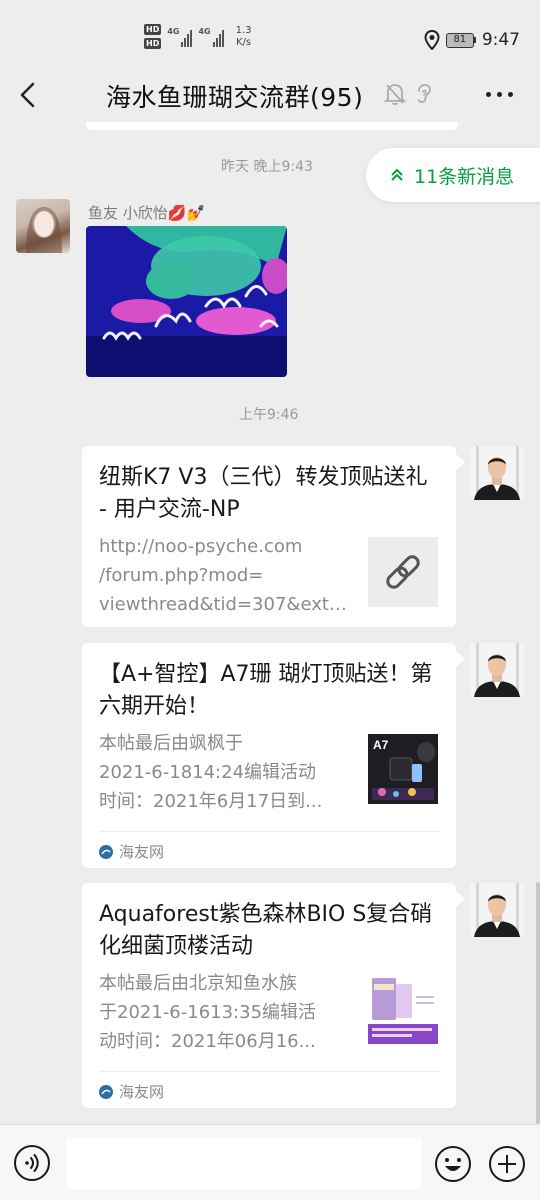  I want to click on previous-message-bubble, so click(272, 126).